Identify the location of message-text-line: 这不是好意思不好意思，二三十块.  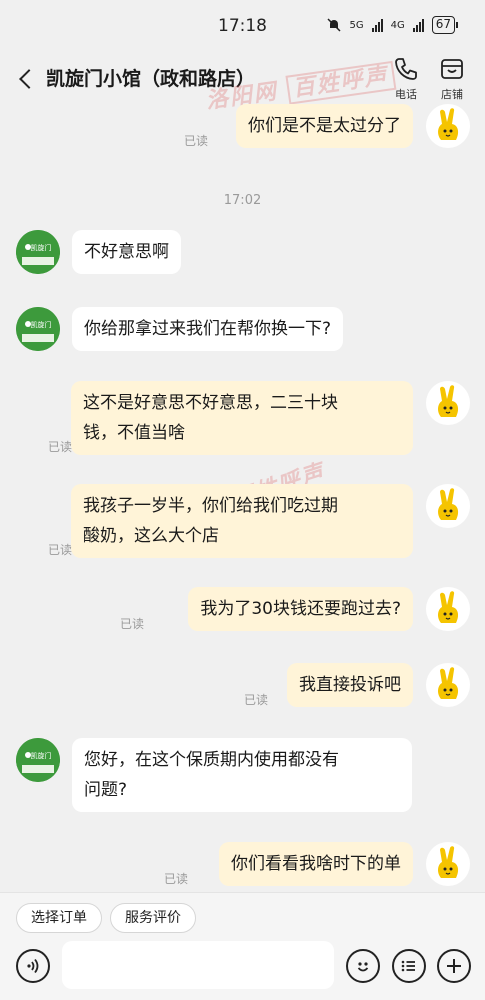
(210, 403).